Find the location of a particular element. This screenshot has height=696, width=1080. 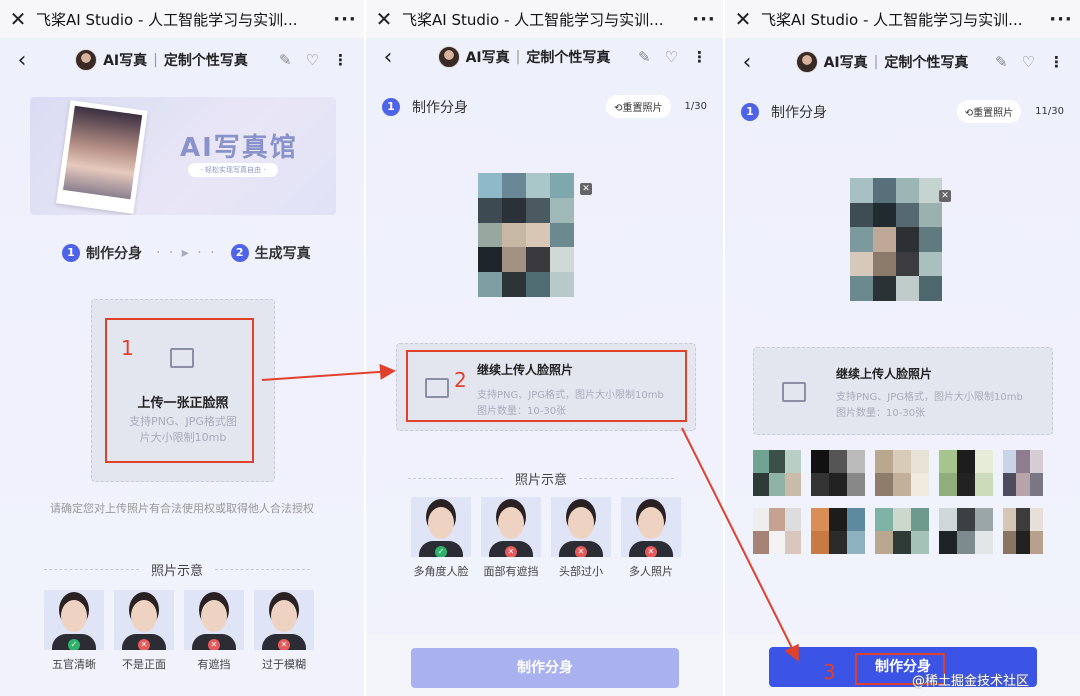

example-item: ✕ 面部有遮挡 is located at coordinates (511, 538).